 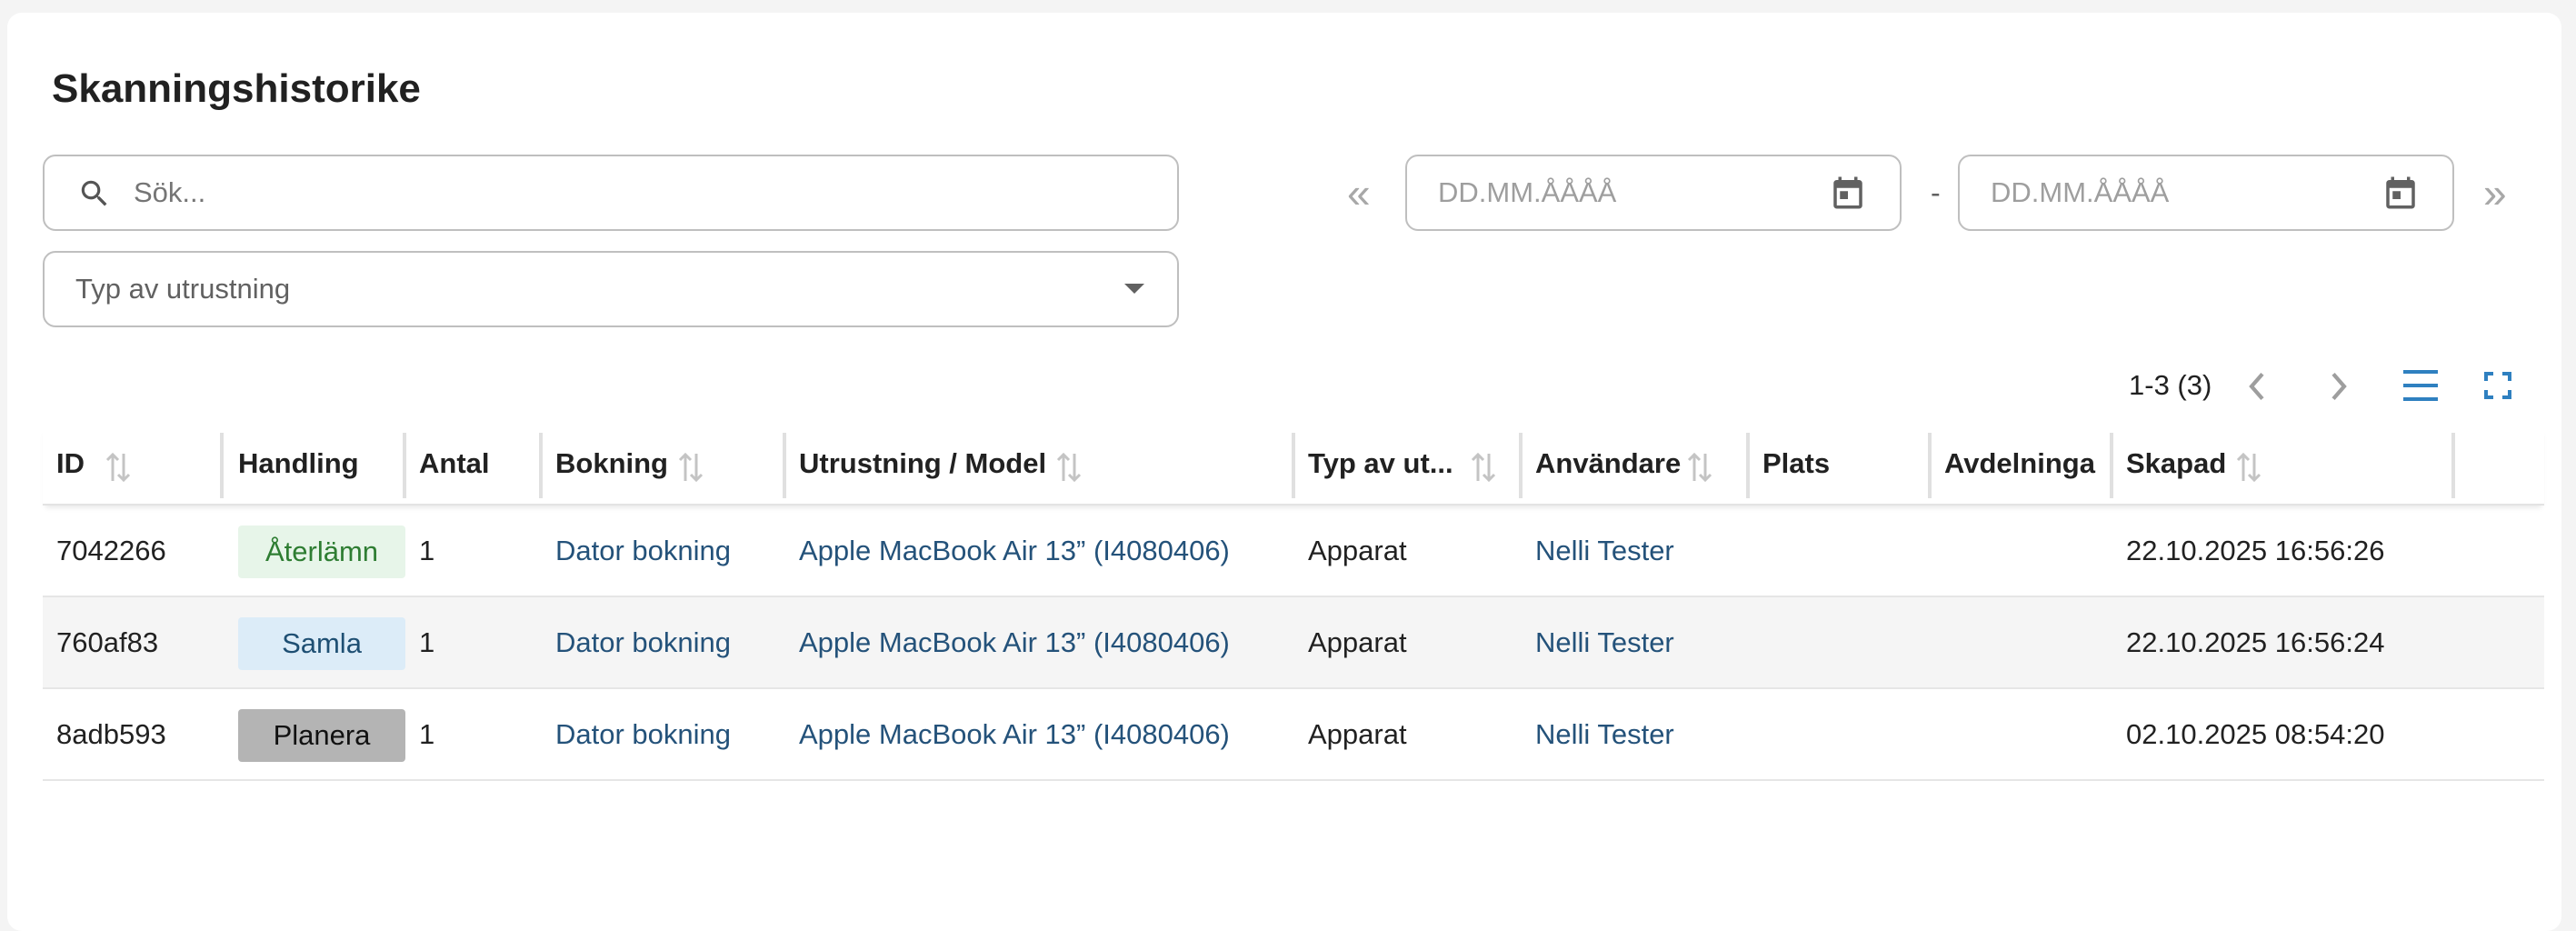 What do you see at coordinates (2339, 386) in the screenshot?
I see `chevron-right-icon` at bounding box center [2339, 386].